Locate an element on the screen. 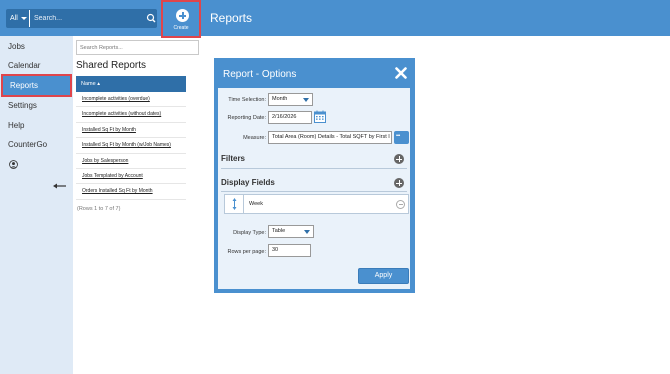 The width and height of the screenshot is (670, 374). search-icon is located at coordinates (151, 18).